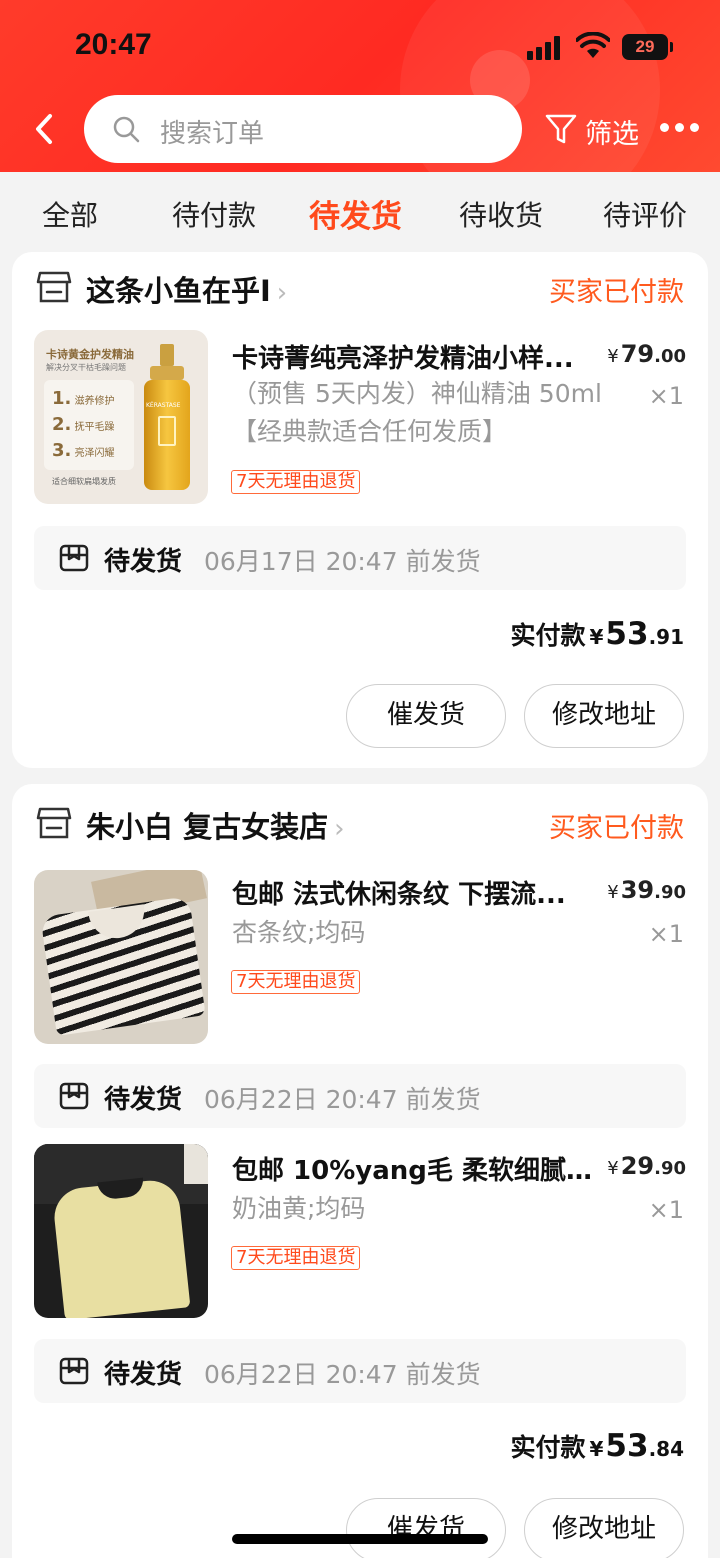 This screenshot has width=720, height=1558. Describe the element at coordinates (83, 450) in the screenshot. I see `thumb-text: 3. 亮泽闪耀` at that location.